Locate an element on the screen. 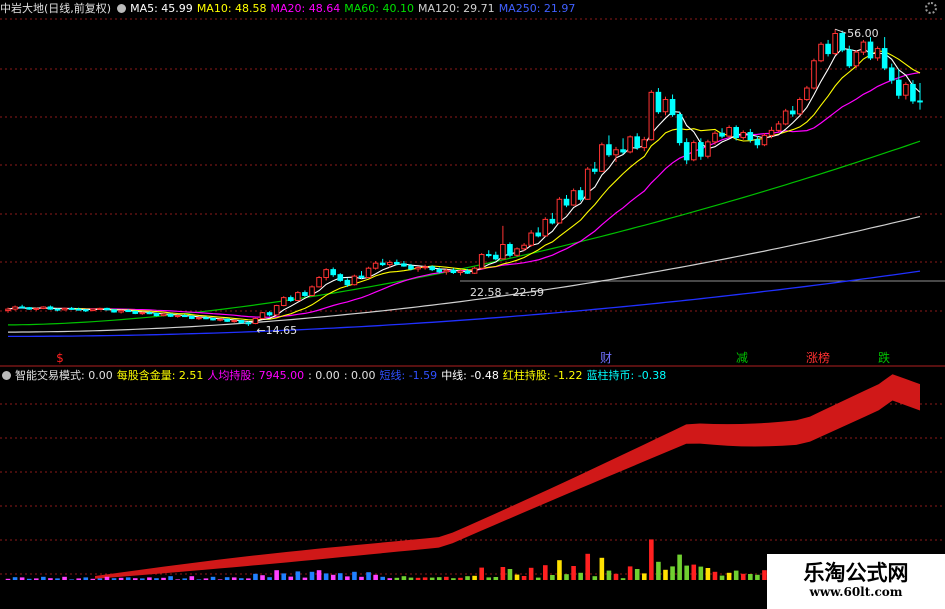 The width and height of the screenshot is (945, 609). signal-label: 涨榜 is located at coordinates (818, 357).